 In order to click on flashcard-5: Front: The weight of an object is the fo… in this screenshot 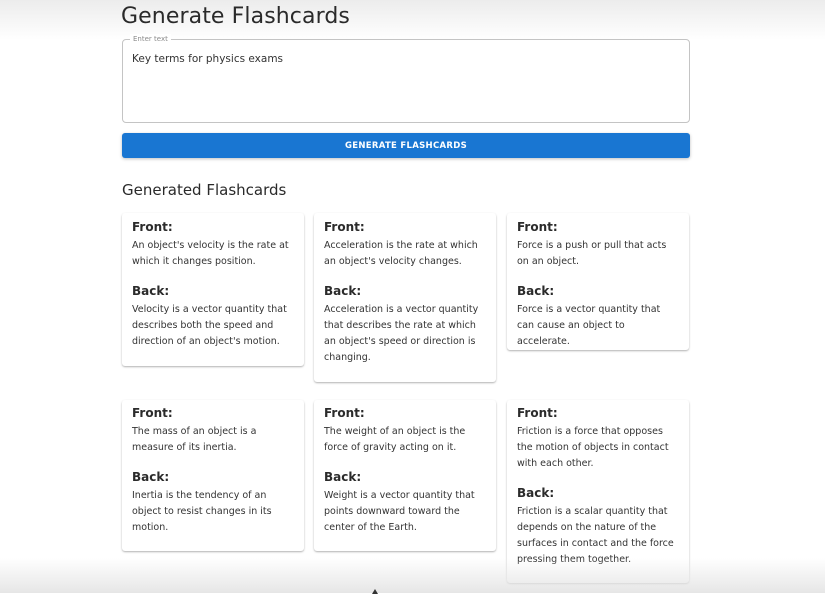, I will do `click(405, 475)`.